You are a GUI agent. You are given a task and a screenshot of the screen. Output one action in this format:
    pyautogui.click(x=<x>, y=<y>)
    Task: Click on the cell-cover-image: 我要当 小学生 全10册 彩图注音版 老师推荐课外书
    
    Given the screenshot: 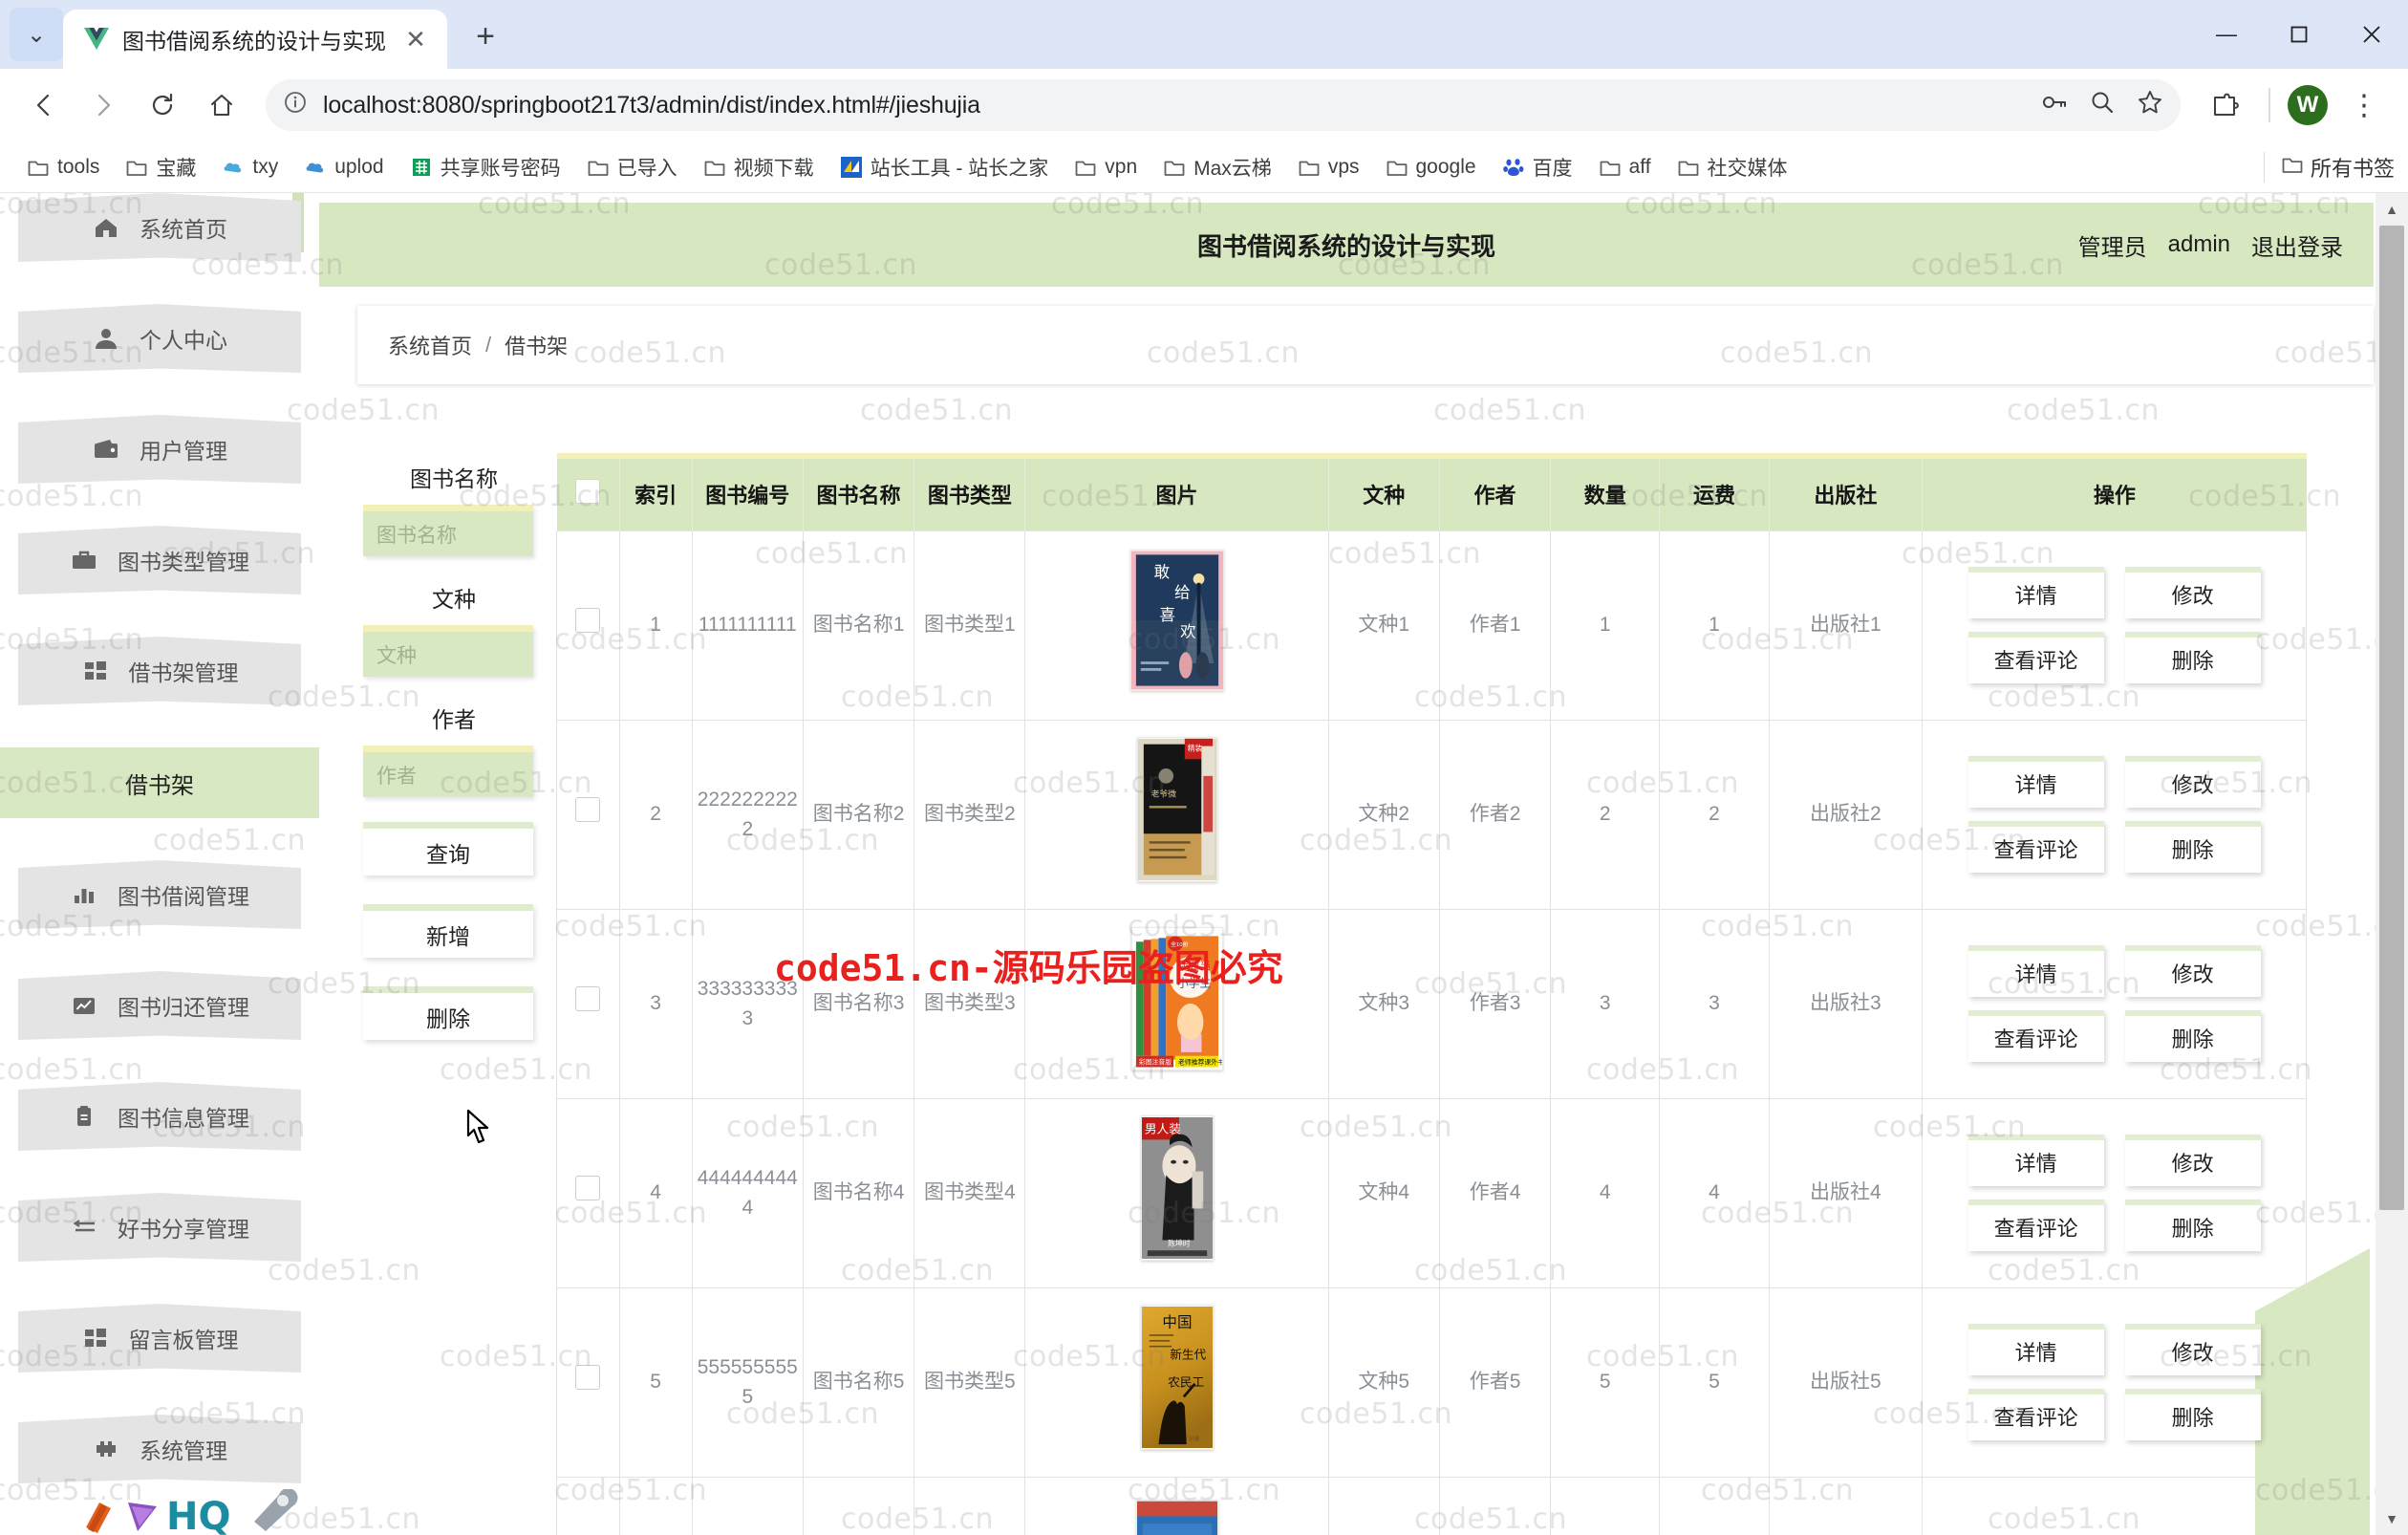 What is the action you would take?
    pyautogui.click(x=1177, y=1004)
    